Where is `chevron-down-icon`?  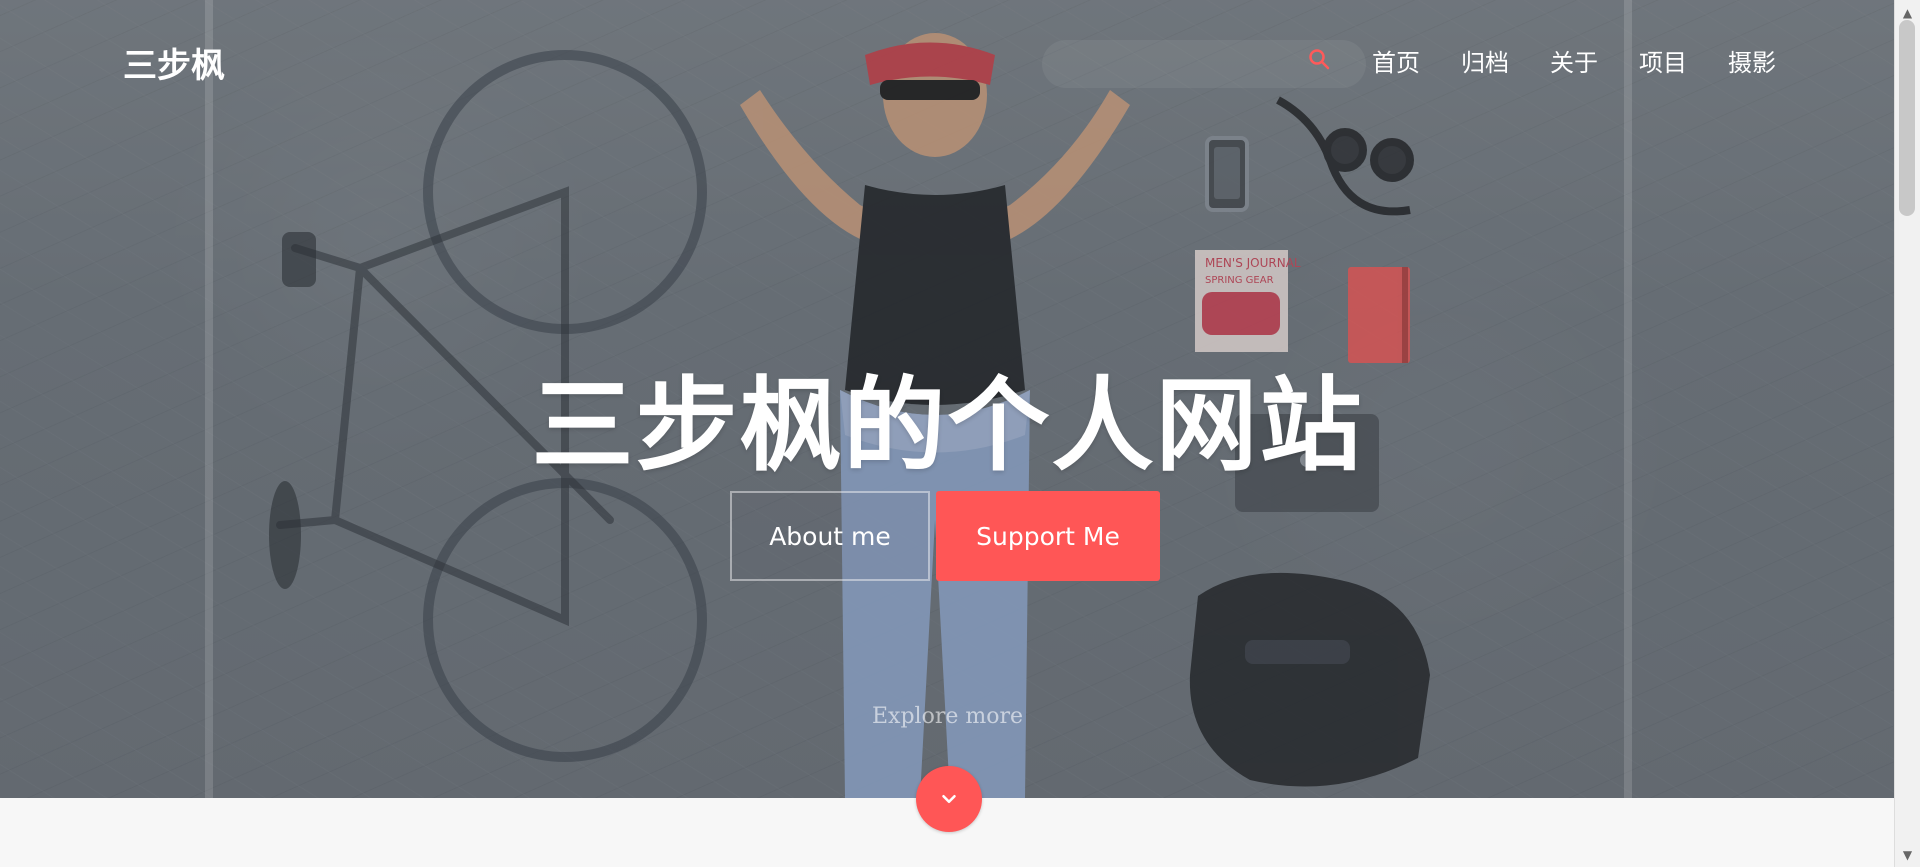 chevron-down-icon is located at coordinates (949, 799).